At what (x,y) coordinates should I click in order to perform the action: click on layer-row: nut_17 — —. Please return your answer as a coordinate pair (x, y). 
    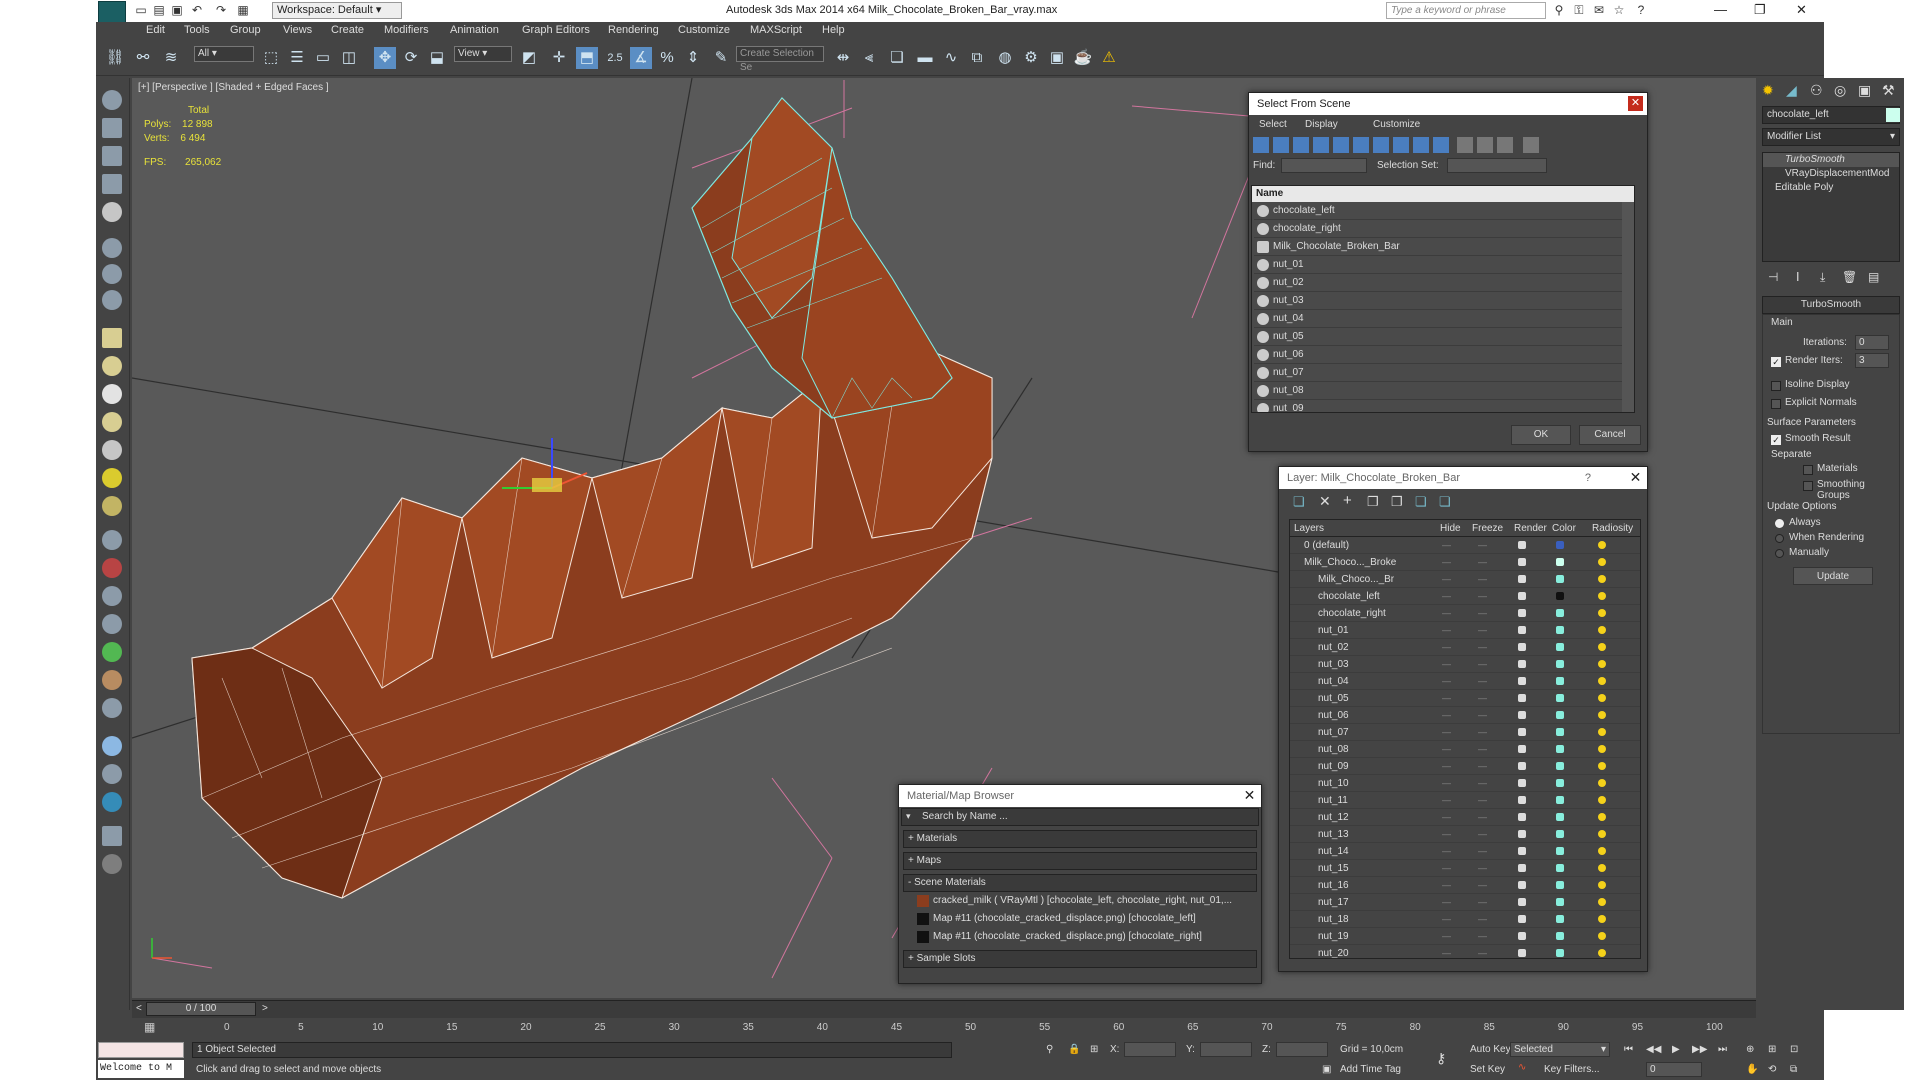
    Looking at the image, I should click on (1465, 902).